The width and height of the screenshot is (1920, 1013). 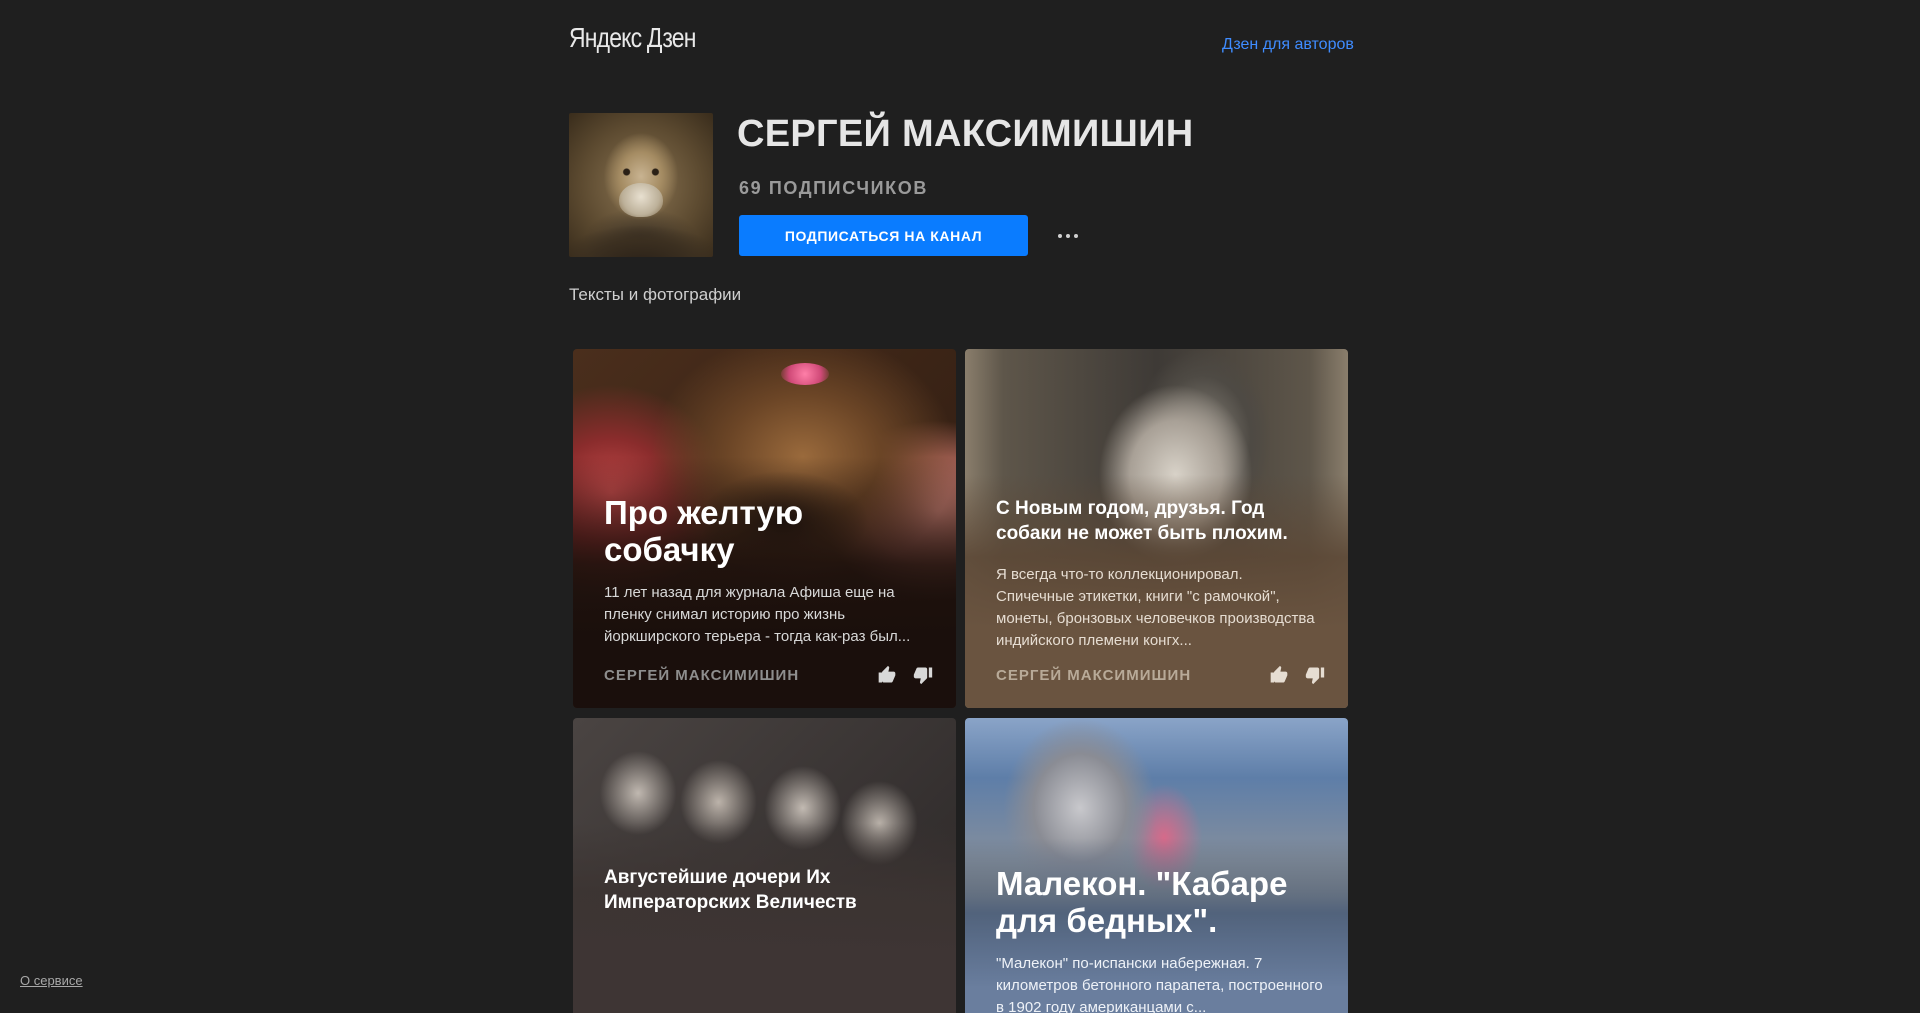 I want to click on channel-avatar, so click(x=641, y=185).